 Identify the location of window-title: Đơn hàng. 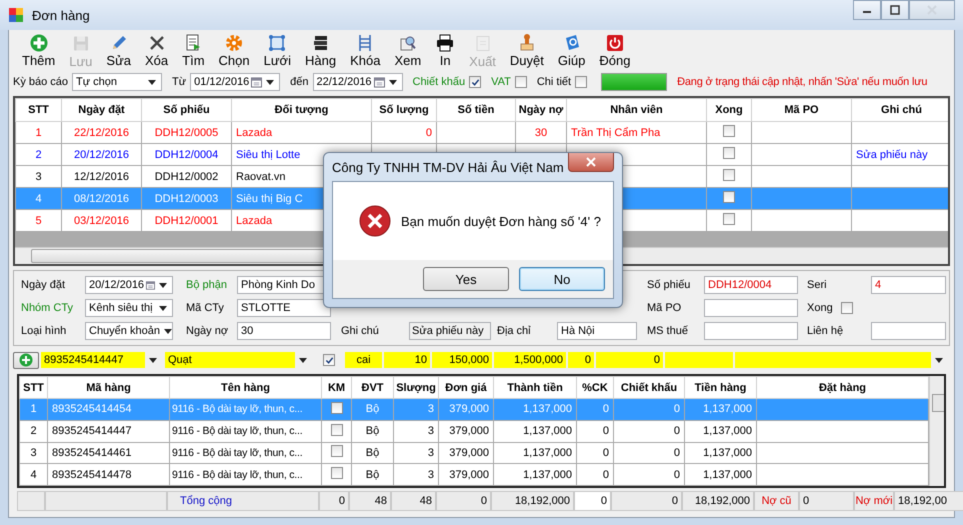
(61, 15).